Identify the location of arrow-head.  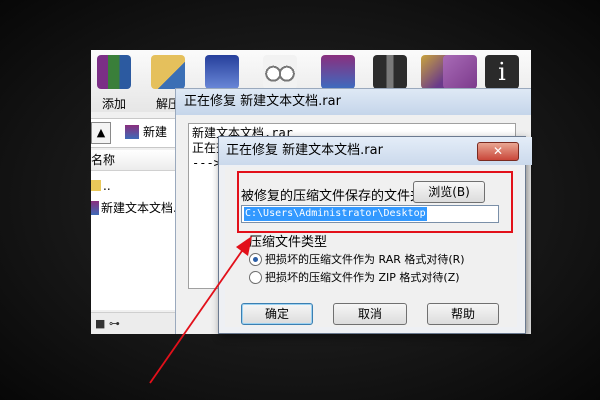
(244, 246).